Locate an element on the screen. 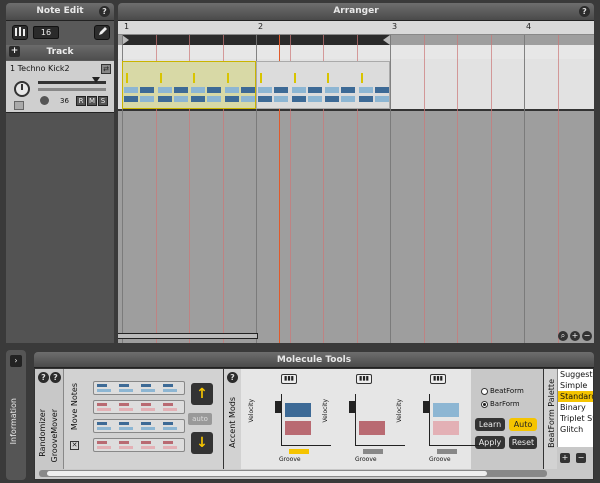  track-name: 1 Techno Kick2 is located at coordinates (40, 68).